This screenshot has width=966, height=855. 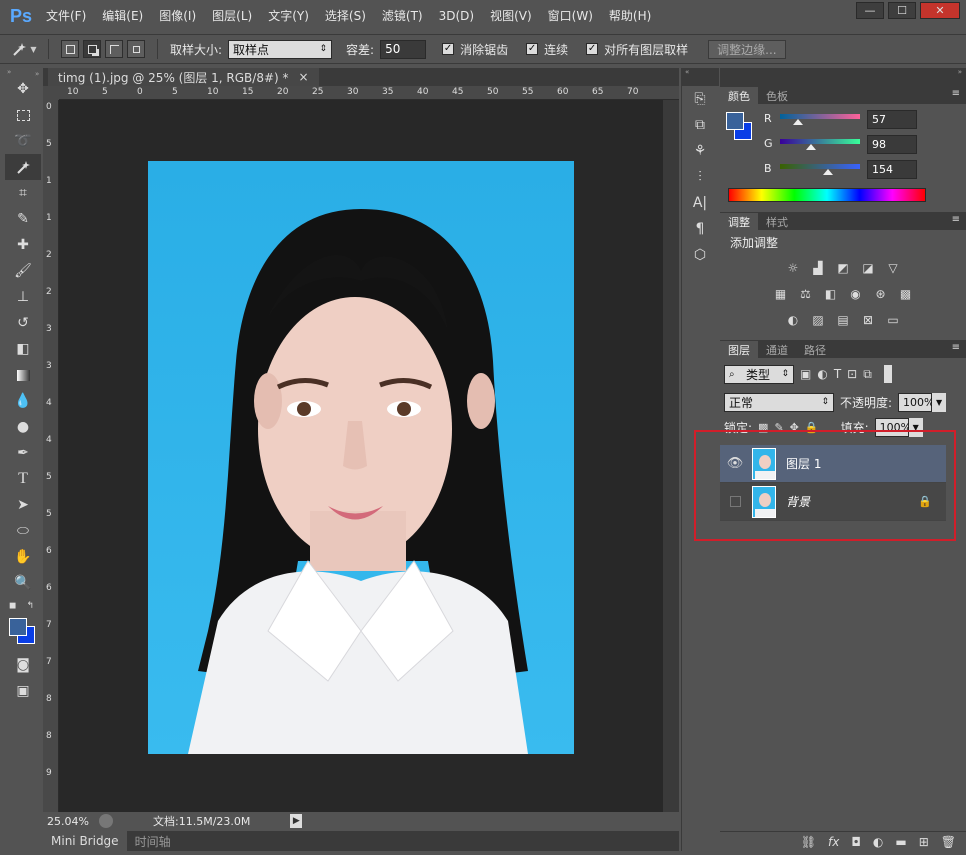 I want to click on green-value-input: 98, so click(x=892, y=144).